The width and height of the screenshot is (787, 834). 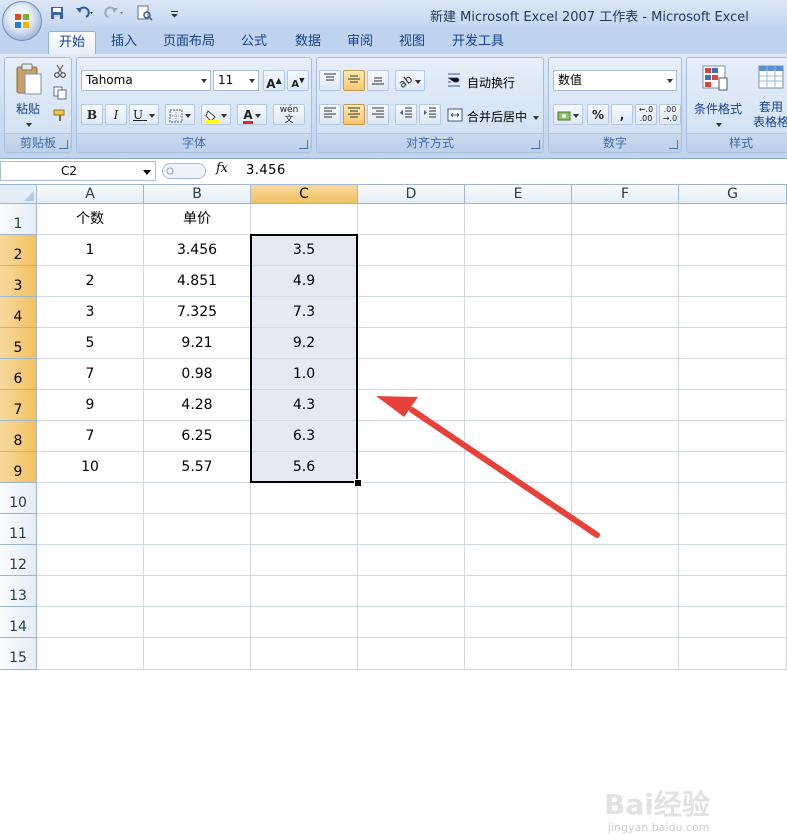 What do you see at coordinates (770, 107) in the screenshot?
I see `format-table-label-1: 套用` at bounding box center [770, 107].